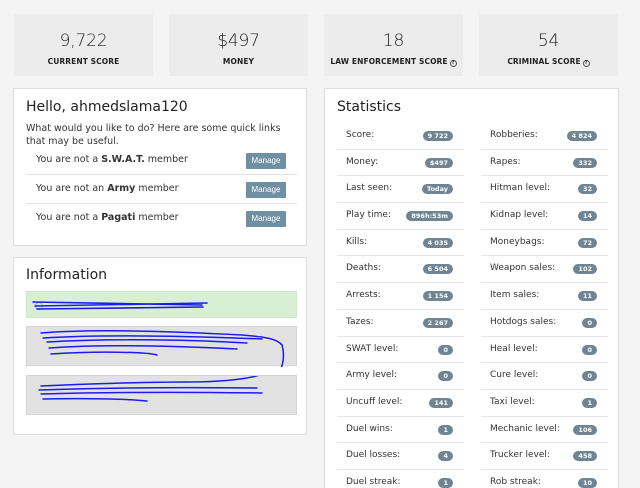 Image resolution: width=640 pixels, height=488 pixels. I want to click on stat-row: Duel streak: 1, so click(400, 479).